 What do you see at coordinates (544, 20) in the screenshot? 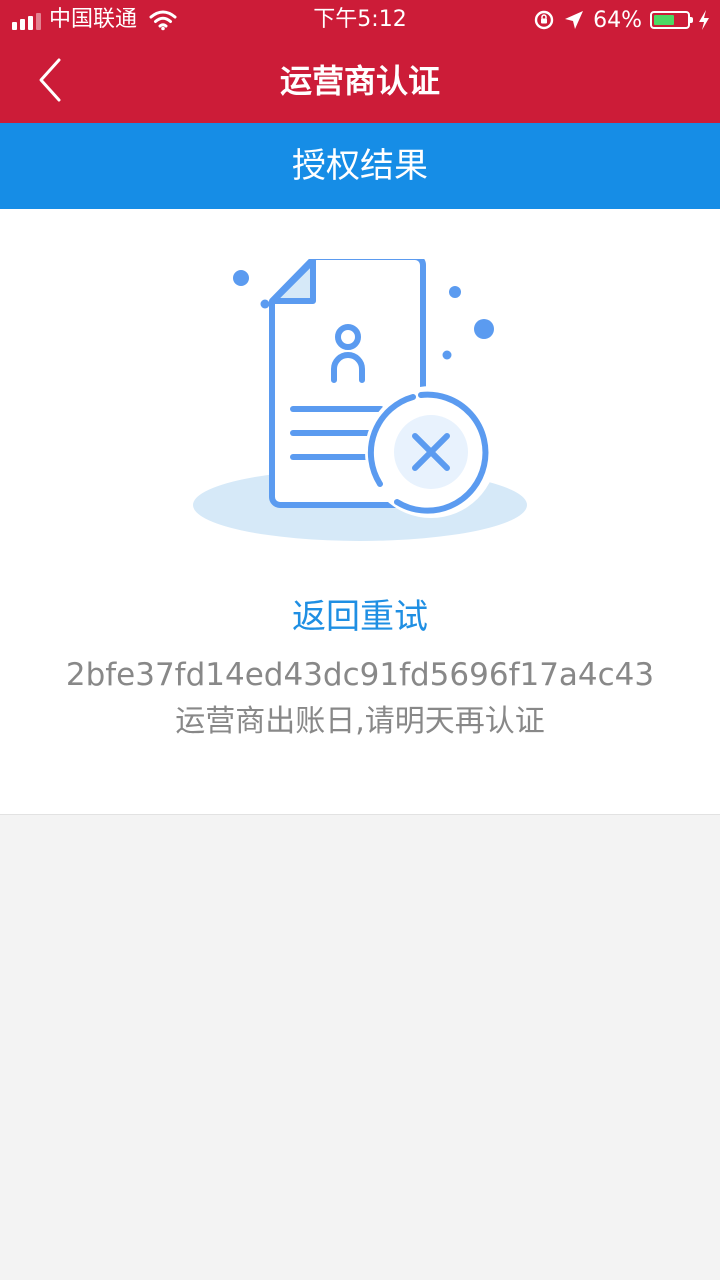
I see `rotation-lock-icon` at bounding box center [544, 20].